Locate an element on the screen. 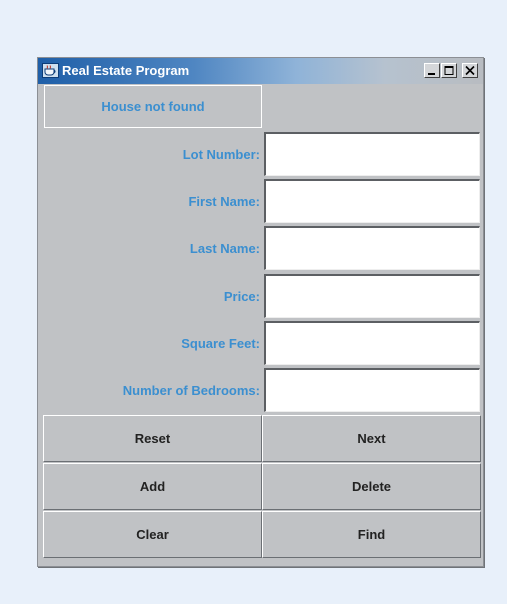  delete-button: Delete is located at coordinates (371, 486).